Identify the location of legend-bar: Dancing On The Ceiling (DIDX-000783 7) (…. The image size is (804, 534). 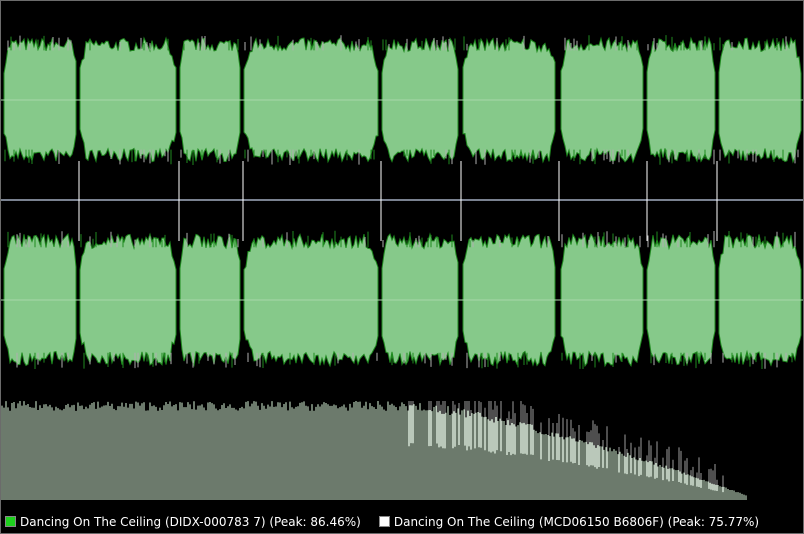
(402, 521).